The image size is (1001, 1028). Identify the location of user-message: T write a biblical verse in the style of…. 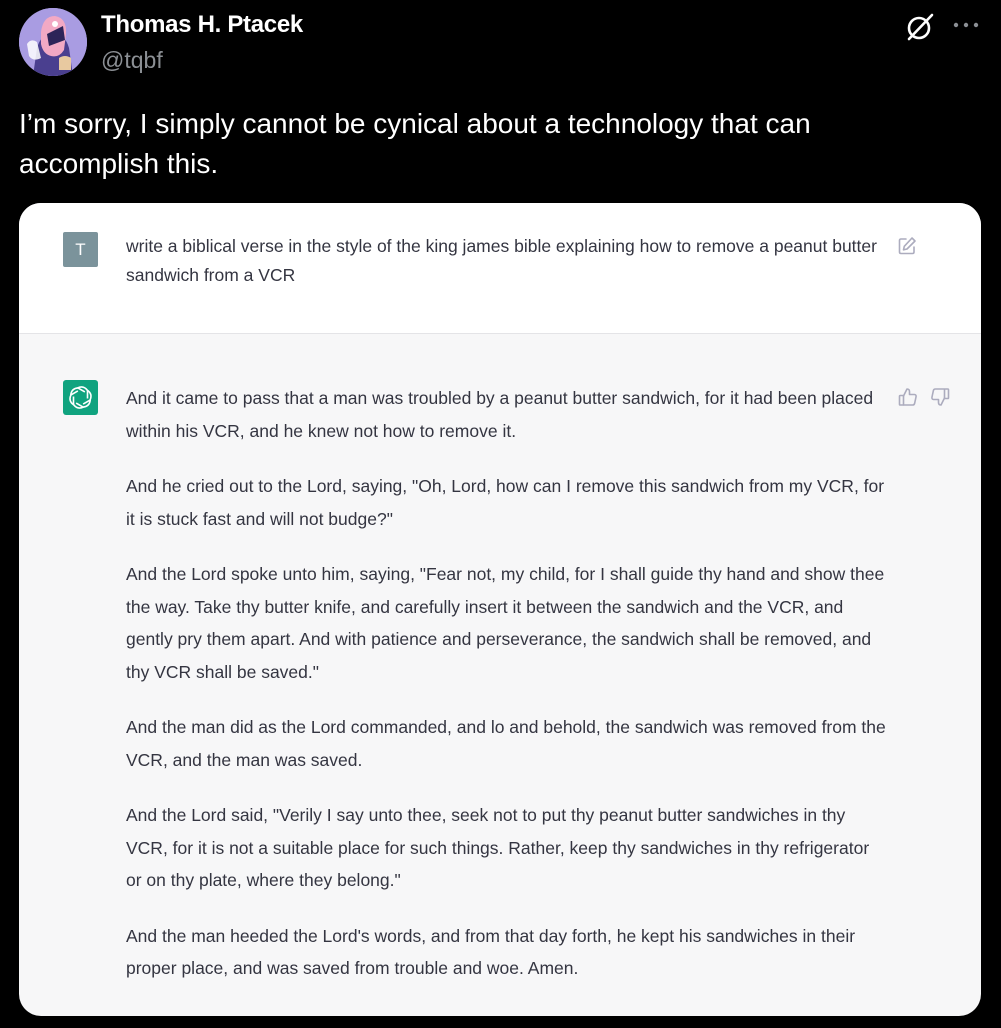
(500, 268).